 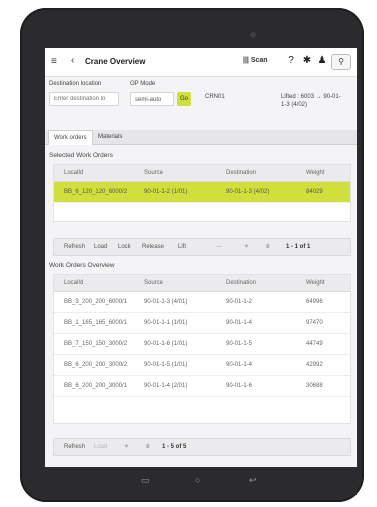 What do you see at coordinates (239, 344) in the screenshot?
I see `cell-destination: 90-01-1-5` at bounding box center [239, 344].